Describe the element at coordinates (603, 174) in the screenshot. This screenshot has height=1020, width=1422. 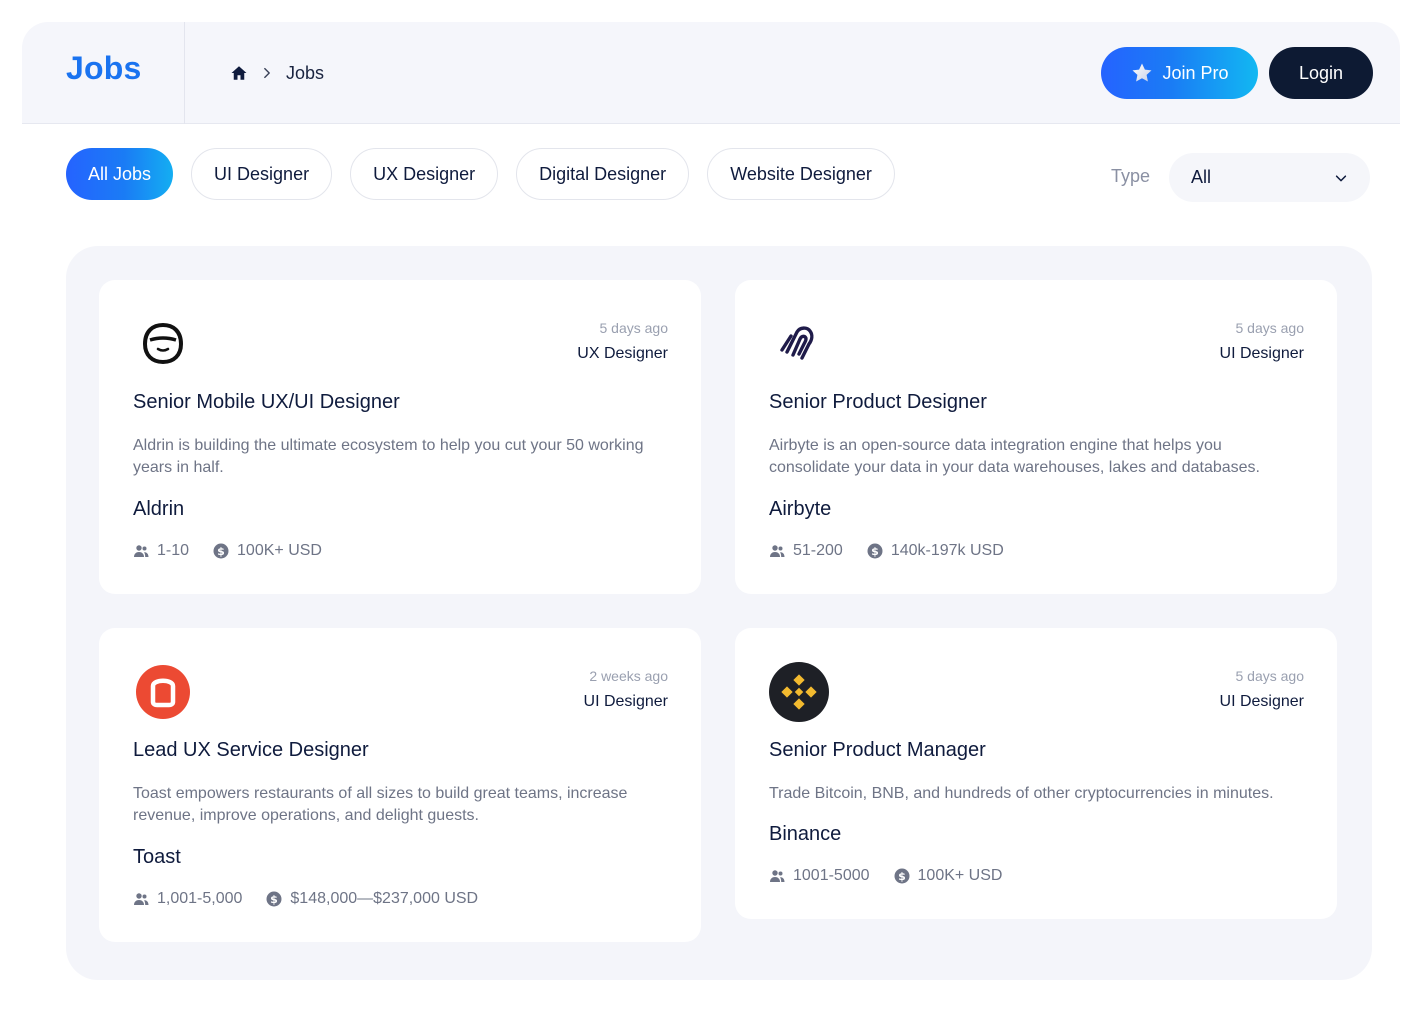
I see `filter-digital-designer: Digital Designer` at that location.